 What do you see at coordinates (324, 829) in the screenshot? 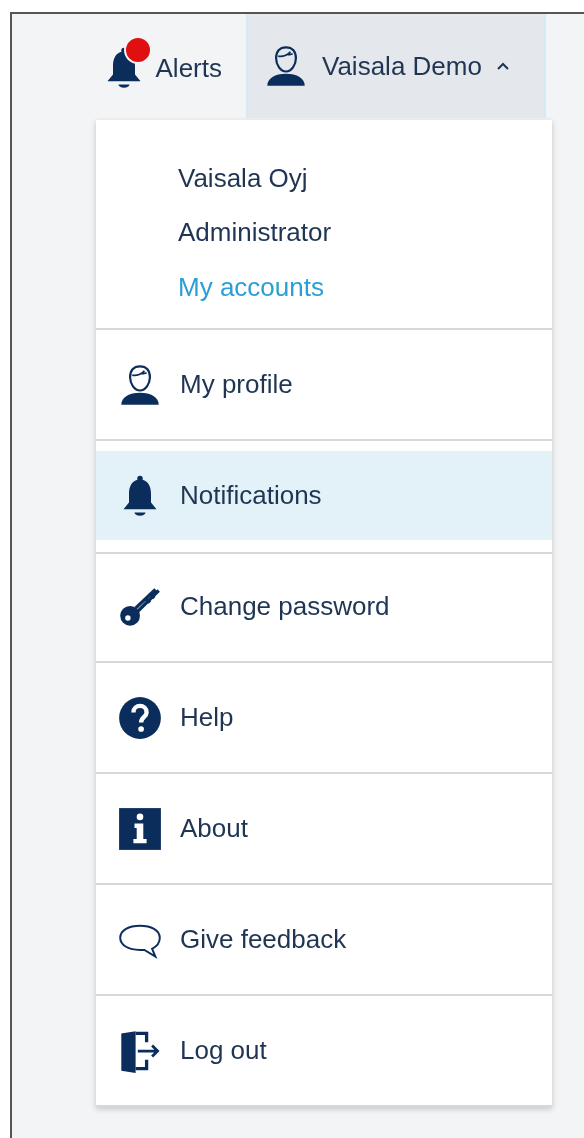
I see `menu-item: About` at bounding box center [324, 829].